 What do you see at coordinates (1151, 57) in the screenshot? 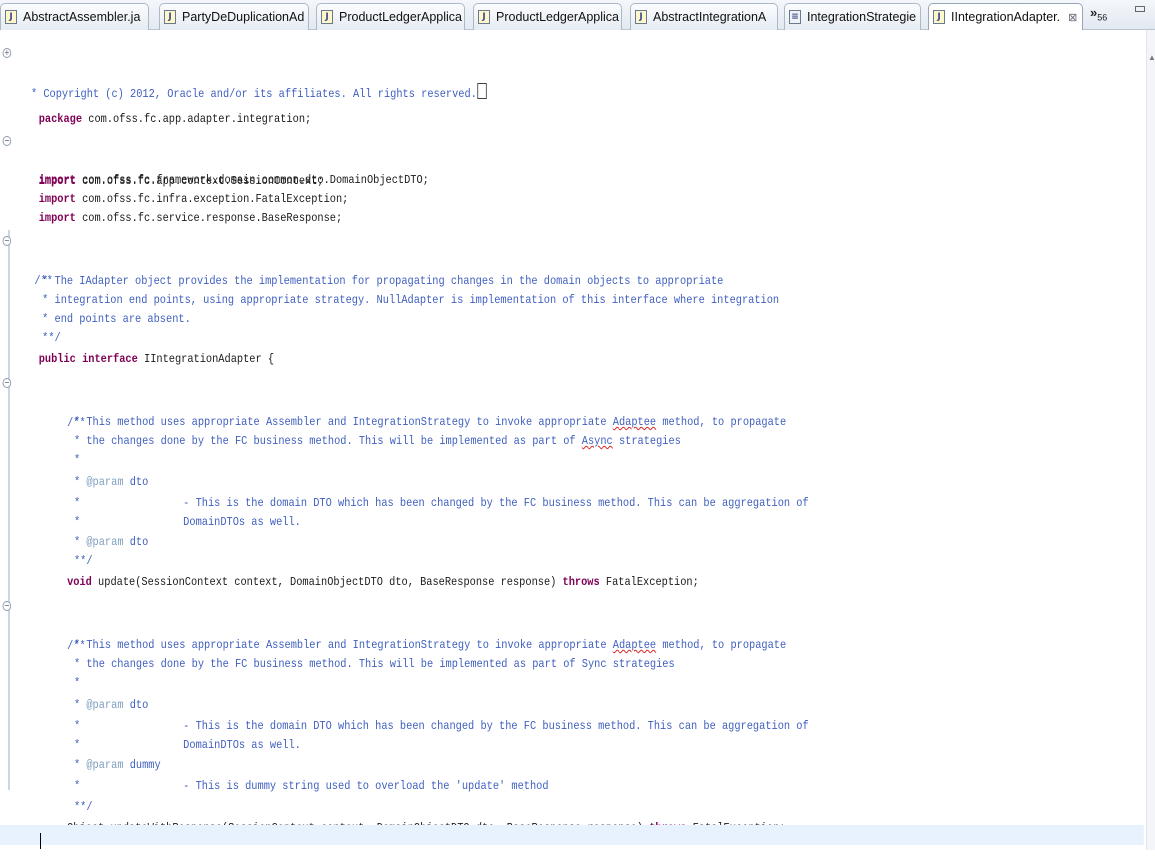
I see `scroll-up-icon: ▲` at bounding box center [1151, 57].